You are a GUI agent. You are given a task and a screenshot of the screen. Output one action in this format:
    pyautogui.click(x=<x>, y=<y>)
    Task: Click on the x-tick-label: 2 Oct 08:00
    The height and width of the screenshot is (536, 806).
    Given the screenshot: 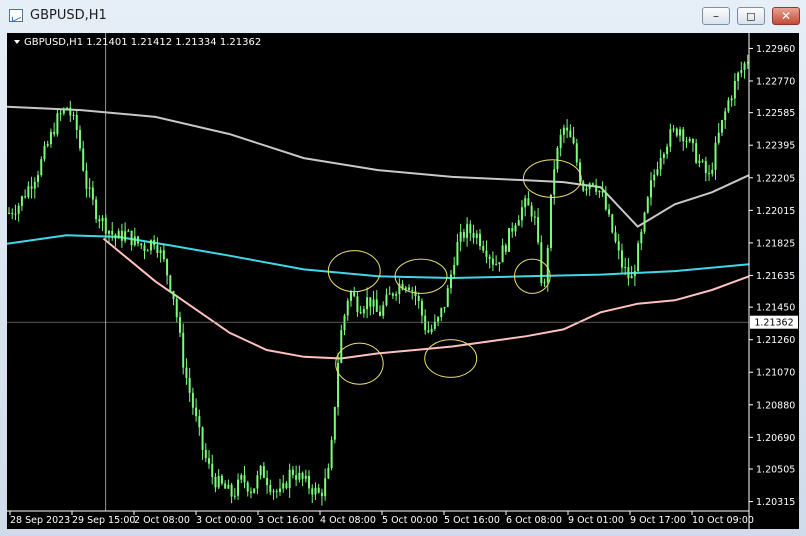 What is the action you would take?
    pyautogui.click(x=162, y=520)
    